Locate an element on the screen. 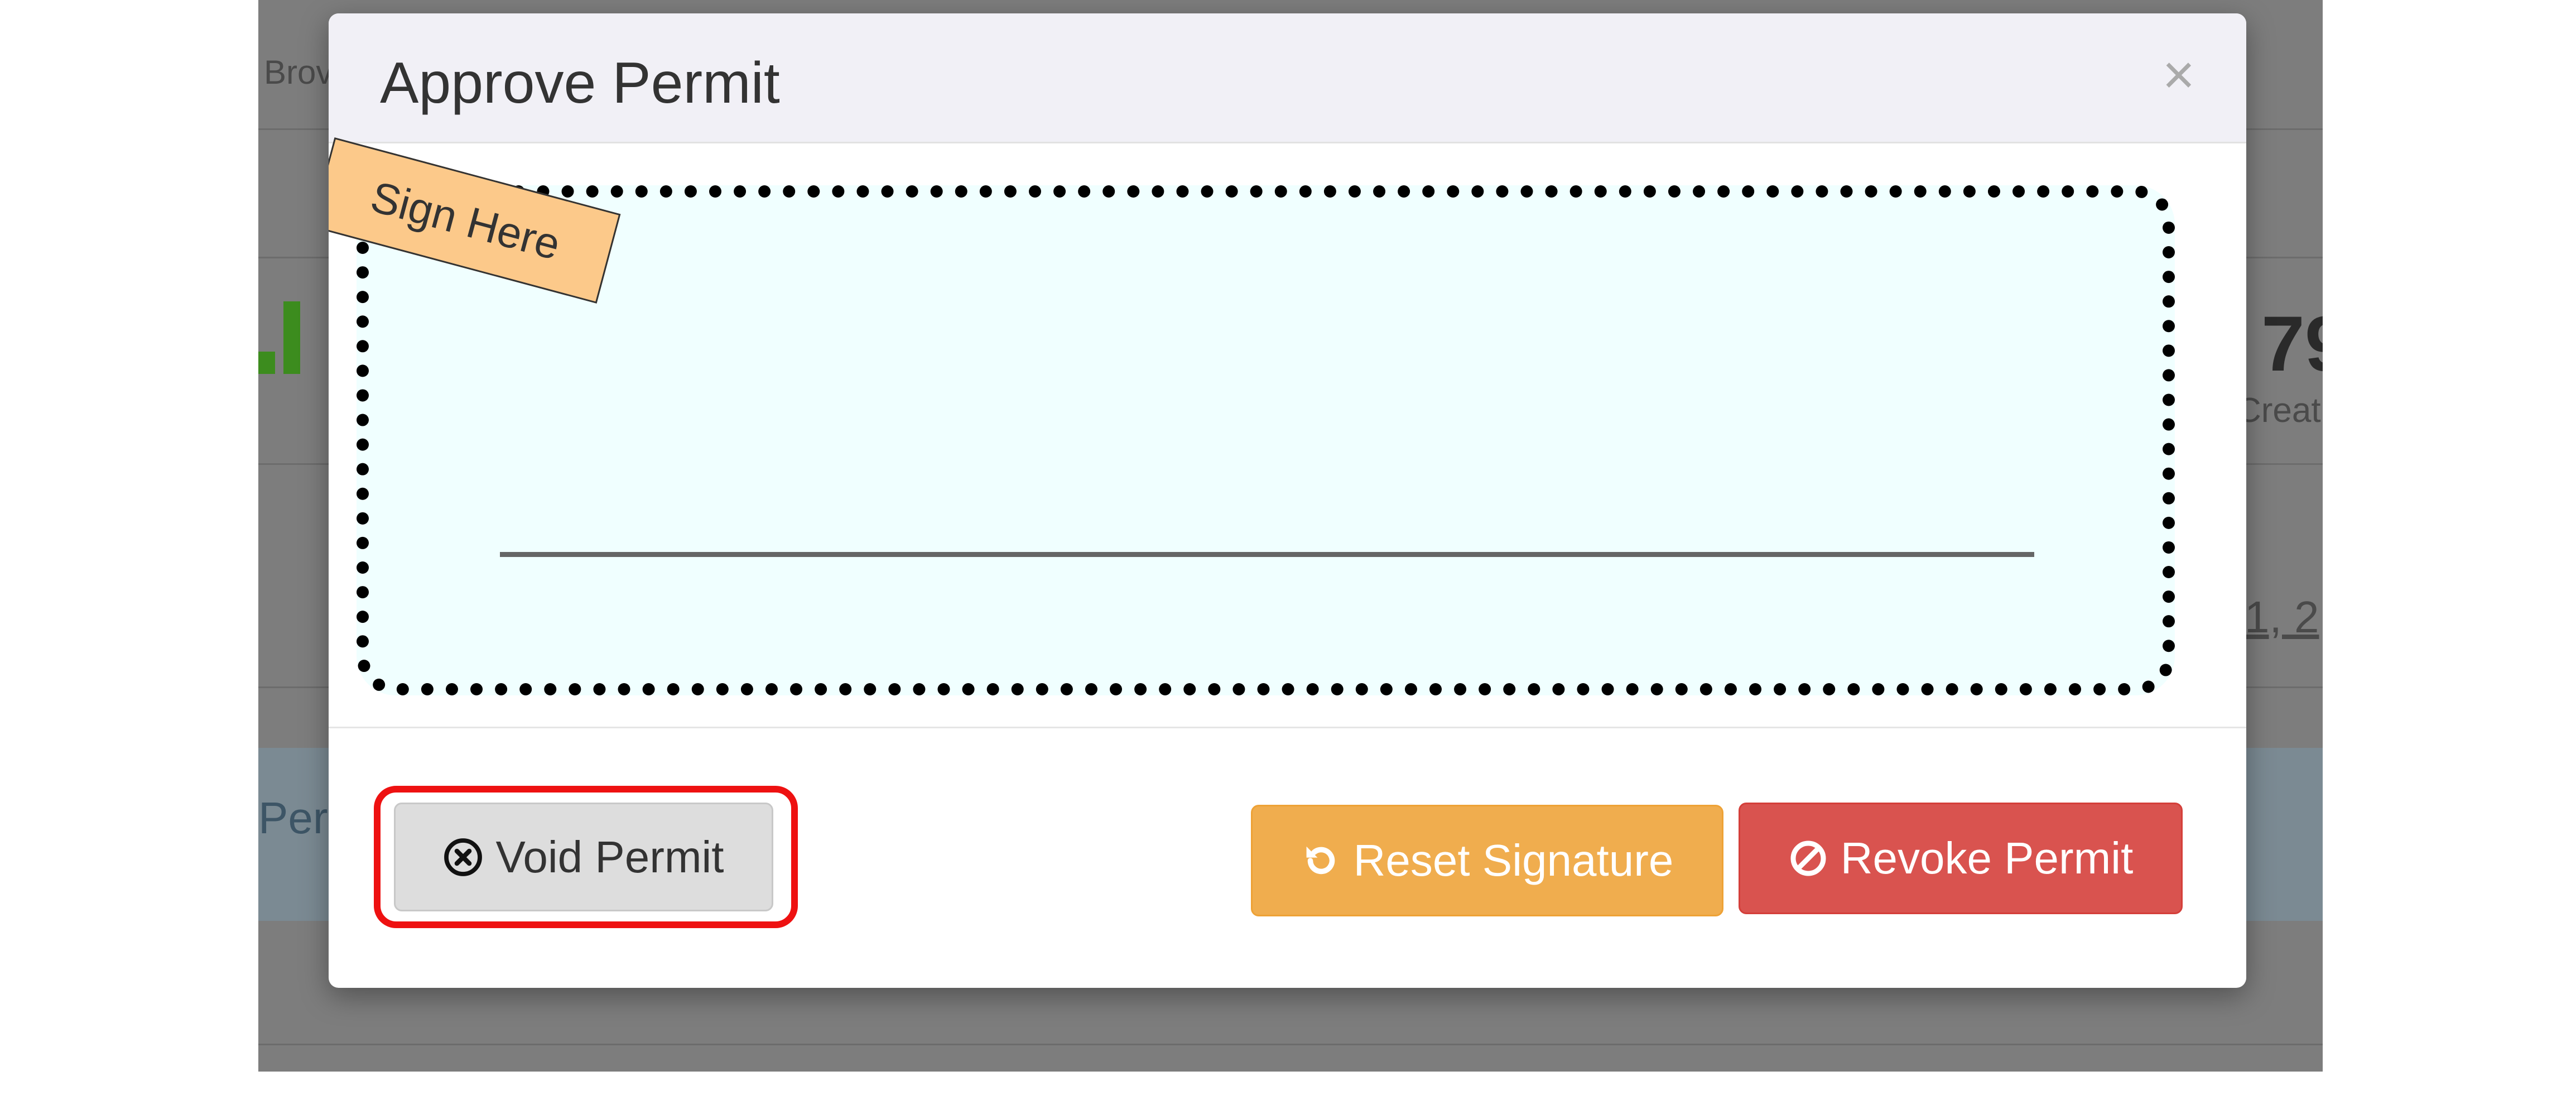 The height and width of the screenshot is (1119, 2576). undo-icon is located at coordinates (1320, 860).